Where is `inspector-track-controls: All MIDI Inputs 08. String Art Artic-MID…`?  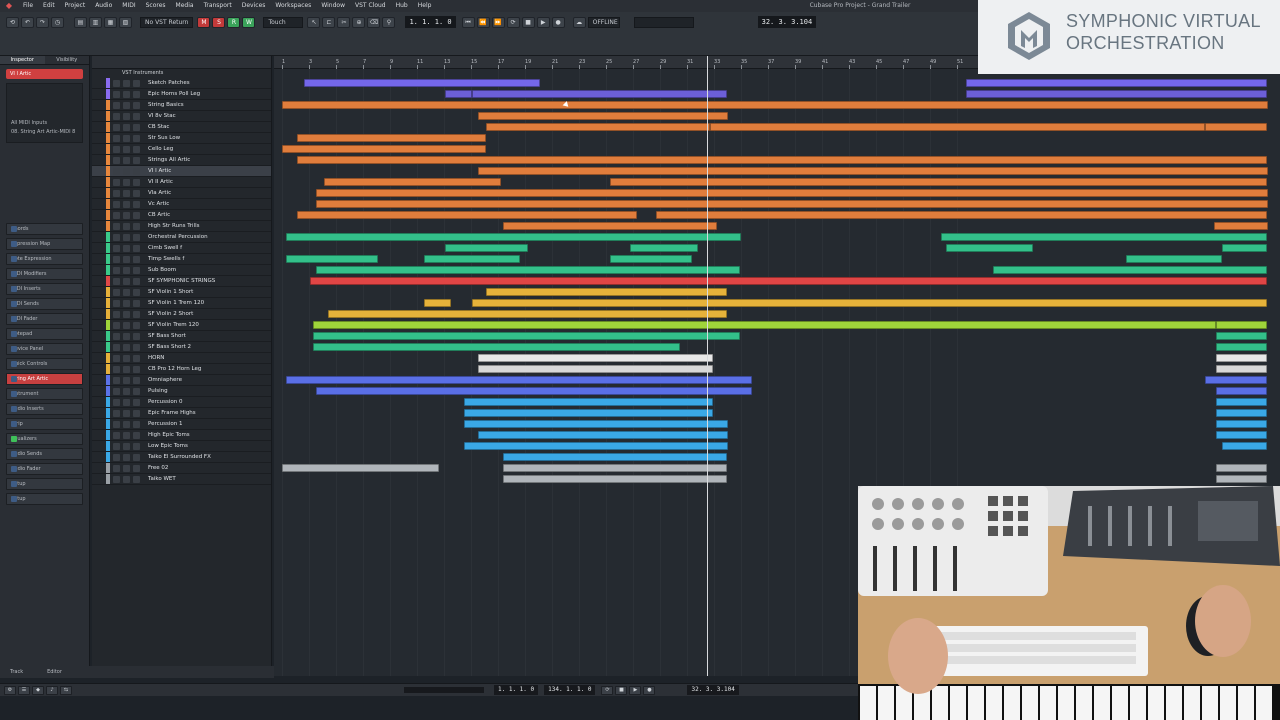
inspector-track-controls: All MIDI Inputs 08. String Art Artic-MID… is located at coordinates (44, 113).